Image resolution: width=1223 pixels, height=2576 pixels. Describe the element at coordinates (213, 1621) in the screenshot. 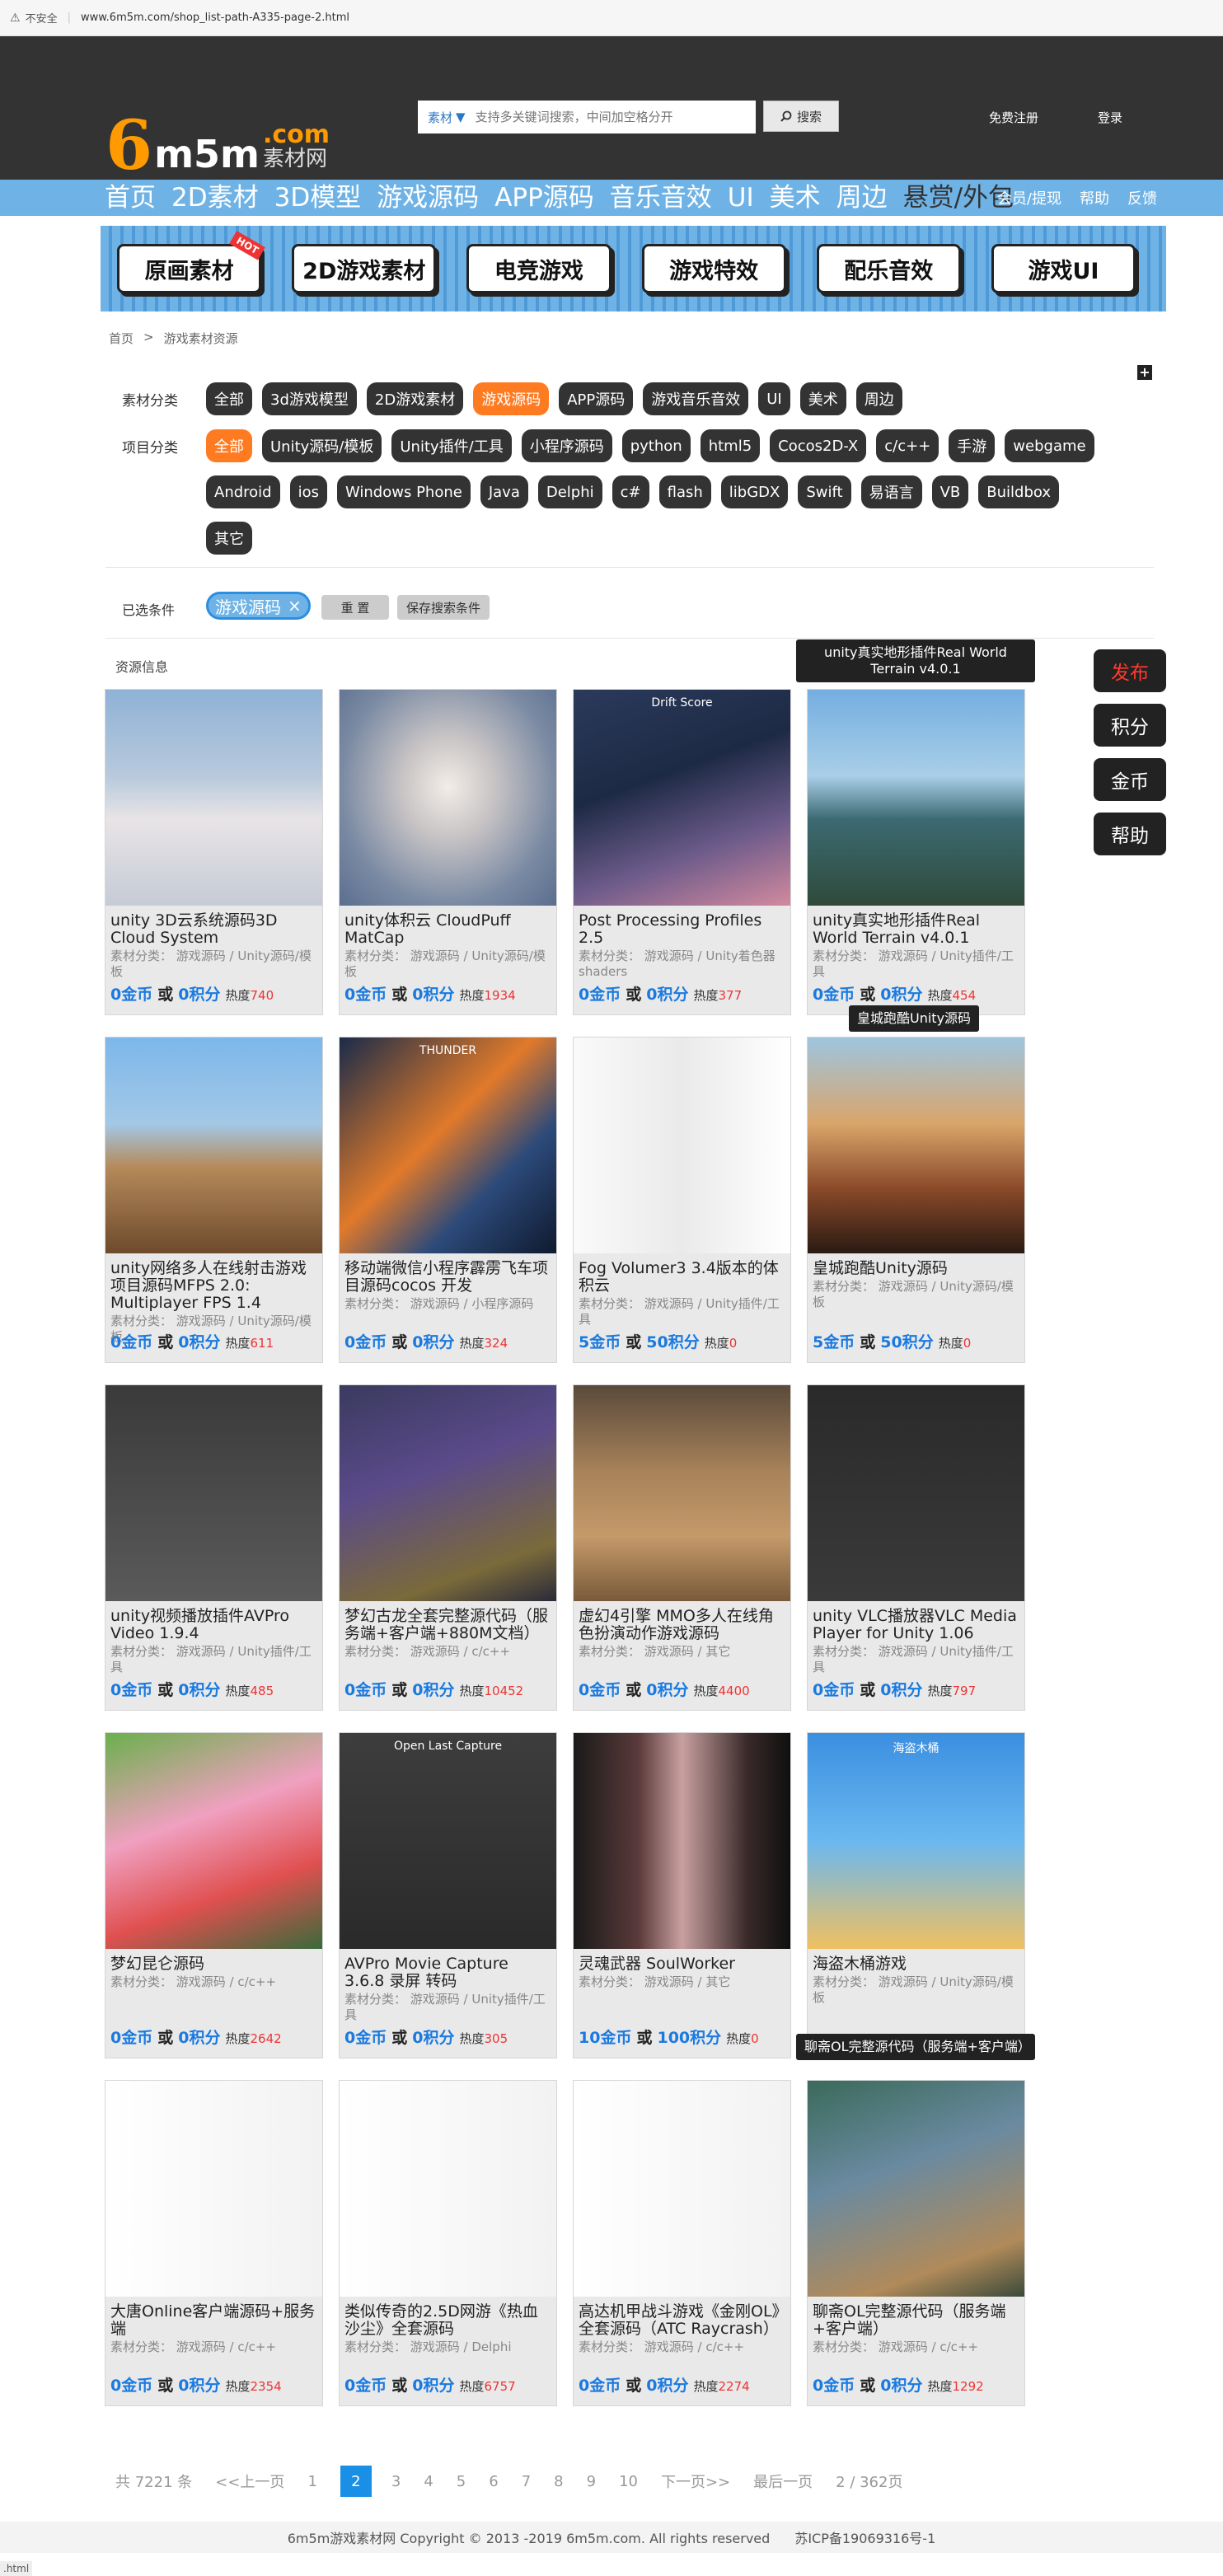

I see `card-title: unity视频播放插件AVPro Video 1.9.4` at that location.